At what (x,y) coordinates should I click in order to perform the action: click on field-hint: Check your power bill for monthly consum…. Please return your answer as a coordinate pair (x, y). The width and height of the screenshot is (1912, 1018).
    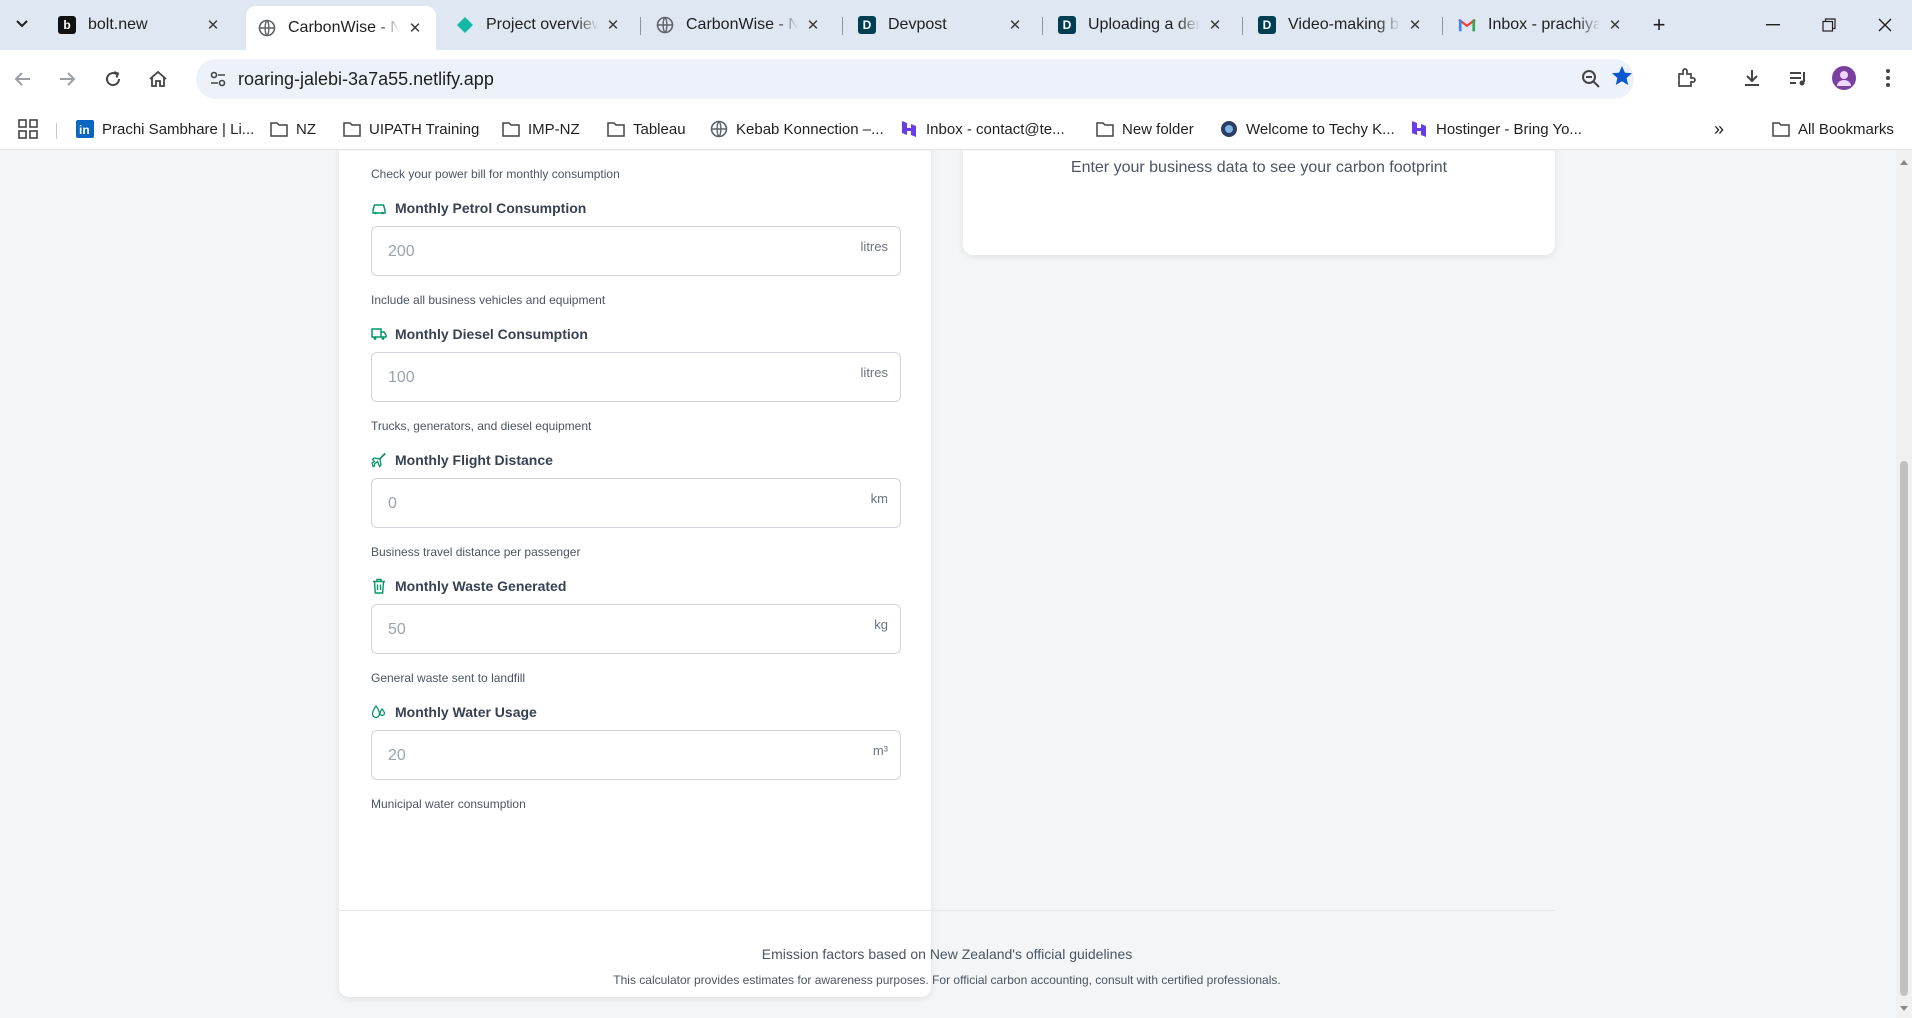
    Looking at the image, I should click on (495, 174).